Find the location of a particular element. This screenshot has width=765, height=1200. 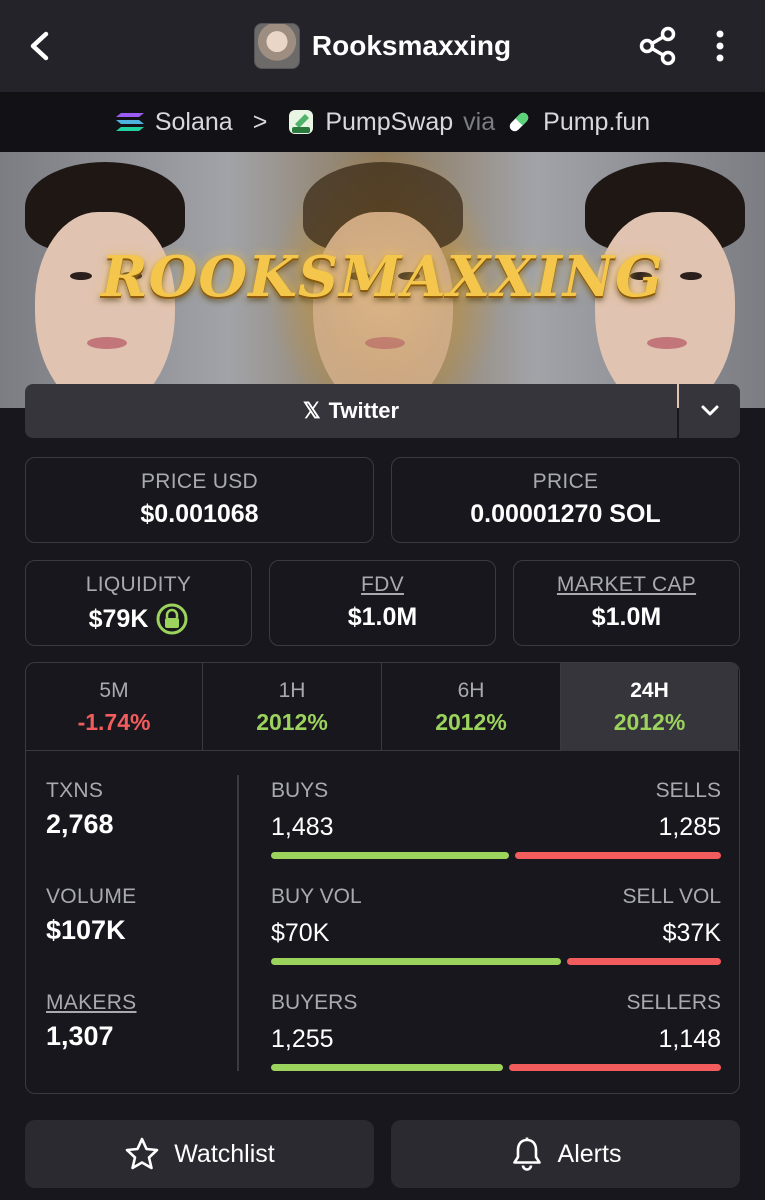

chain-breadcrumb: Solana > PumpSwap via Pump.fun is located at coordinates (382, 122).